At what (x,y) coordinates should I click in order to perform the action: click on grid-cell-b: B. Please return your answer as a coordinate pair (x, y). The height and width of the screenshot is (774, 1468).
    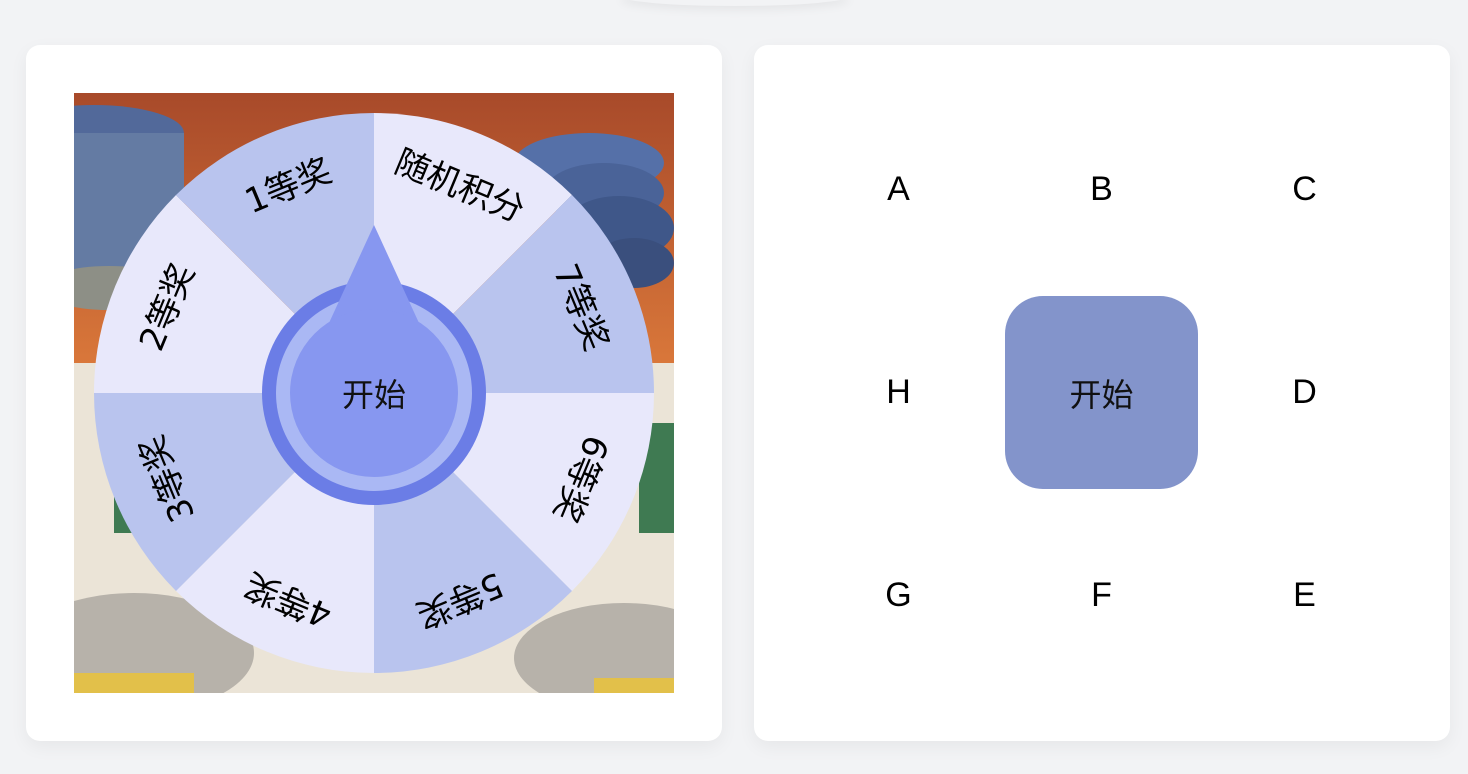
    Looking at the image, I should click on (1101, 189).